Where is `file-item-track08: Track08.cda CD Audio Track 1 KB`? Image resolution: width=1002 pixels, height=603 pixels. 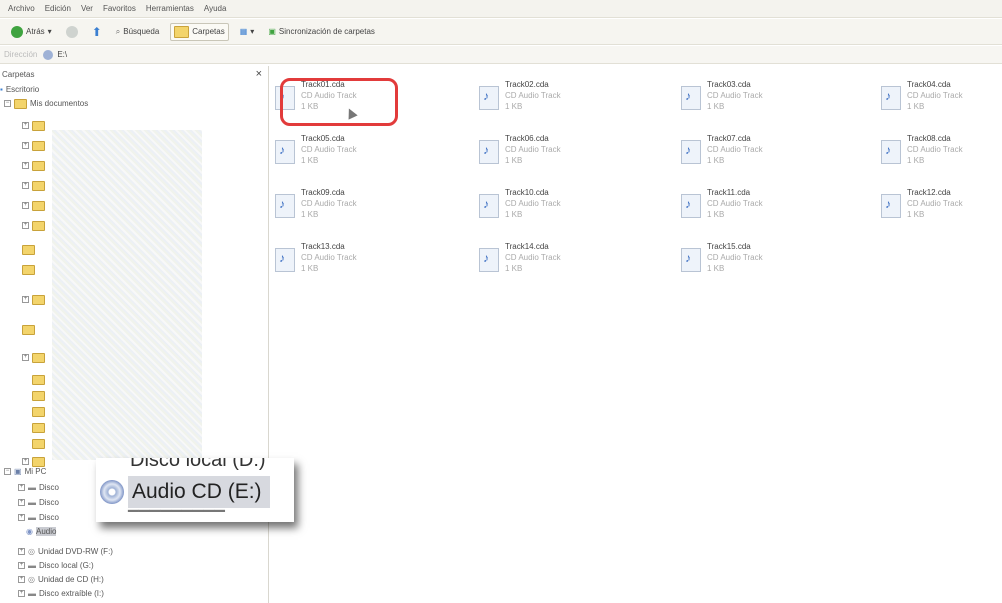 file-item-track08: Track08.cda CD Audio Track 1 KB is located at coordinates (940, 157).